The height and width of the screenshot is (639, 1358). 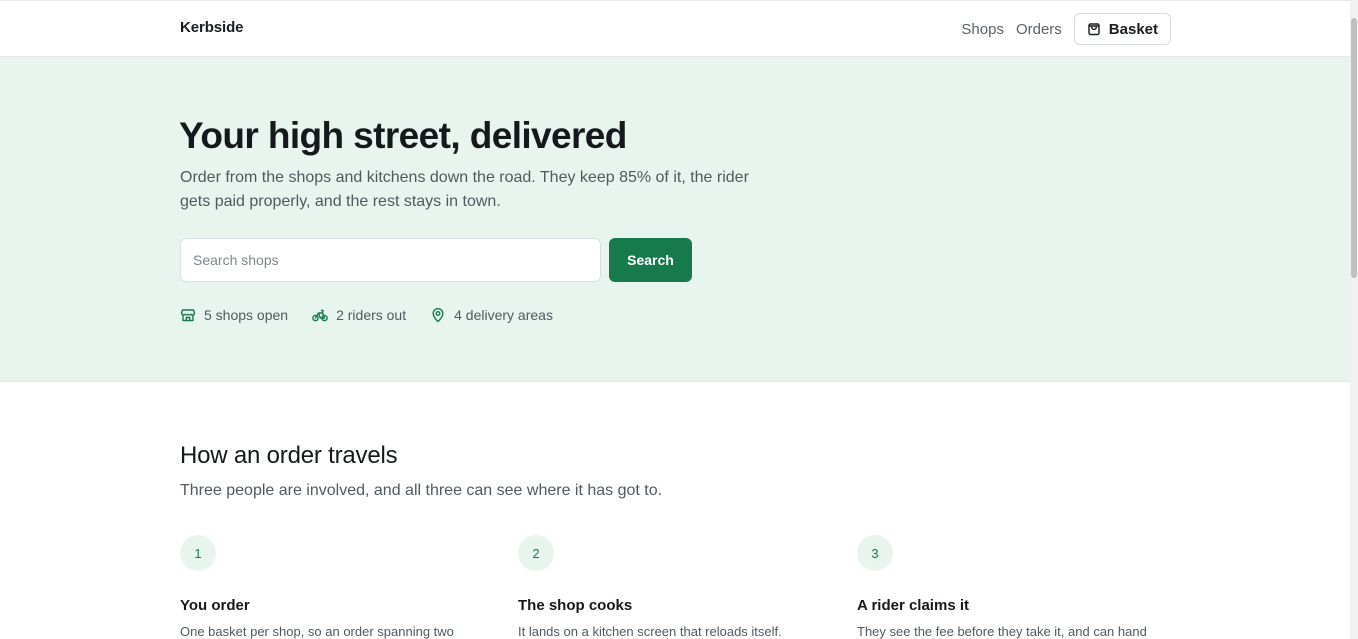 I want to click on step-title: A rider claims it, so click(x=913, y=605).